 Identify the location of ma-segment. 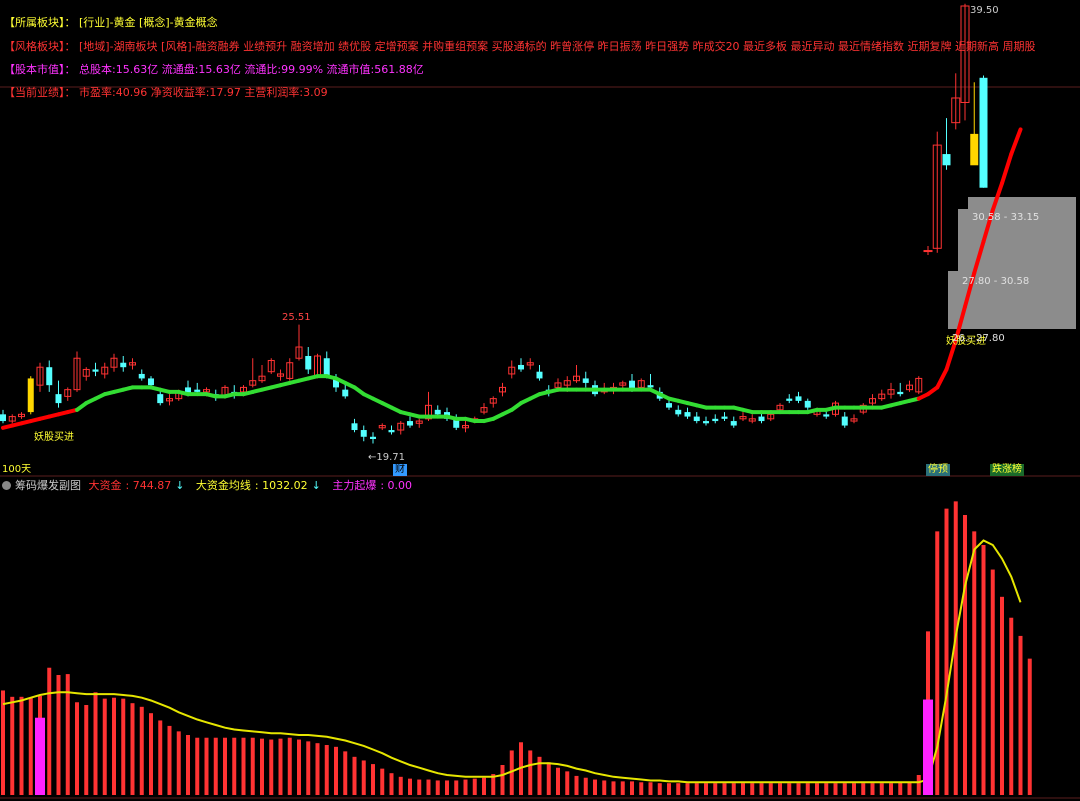
(1016, 142).